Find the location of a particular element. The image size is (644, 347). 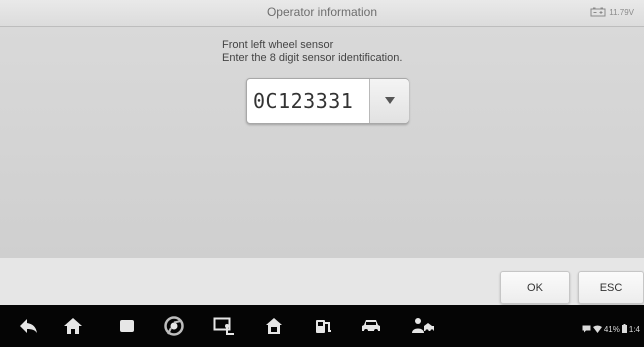

home-icon is located at coordinates (73, 326).